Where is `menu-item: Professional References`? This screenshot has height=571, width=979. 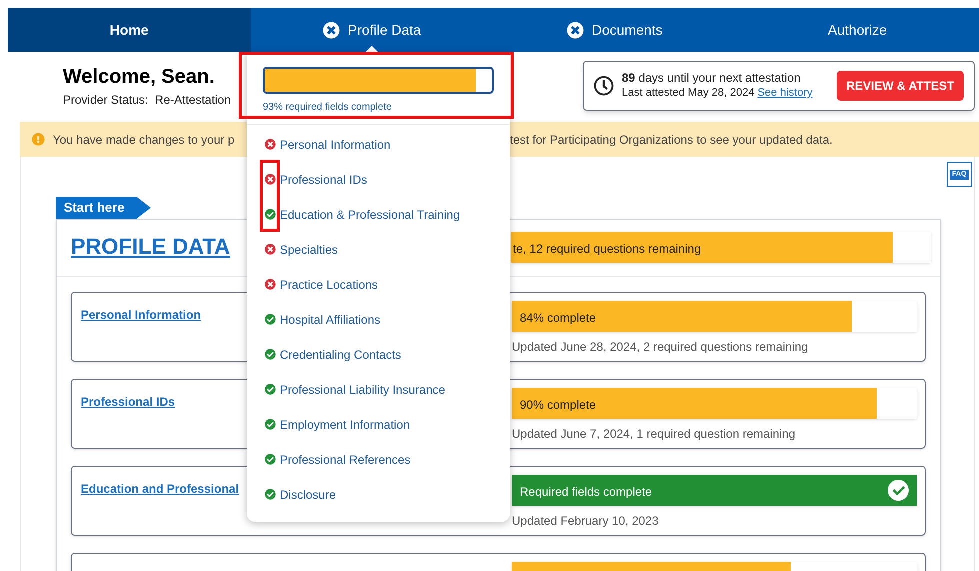 menu-item: Professional References is located at coordinates (345, 459).